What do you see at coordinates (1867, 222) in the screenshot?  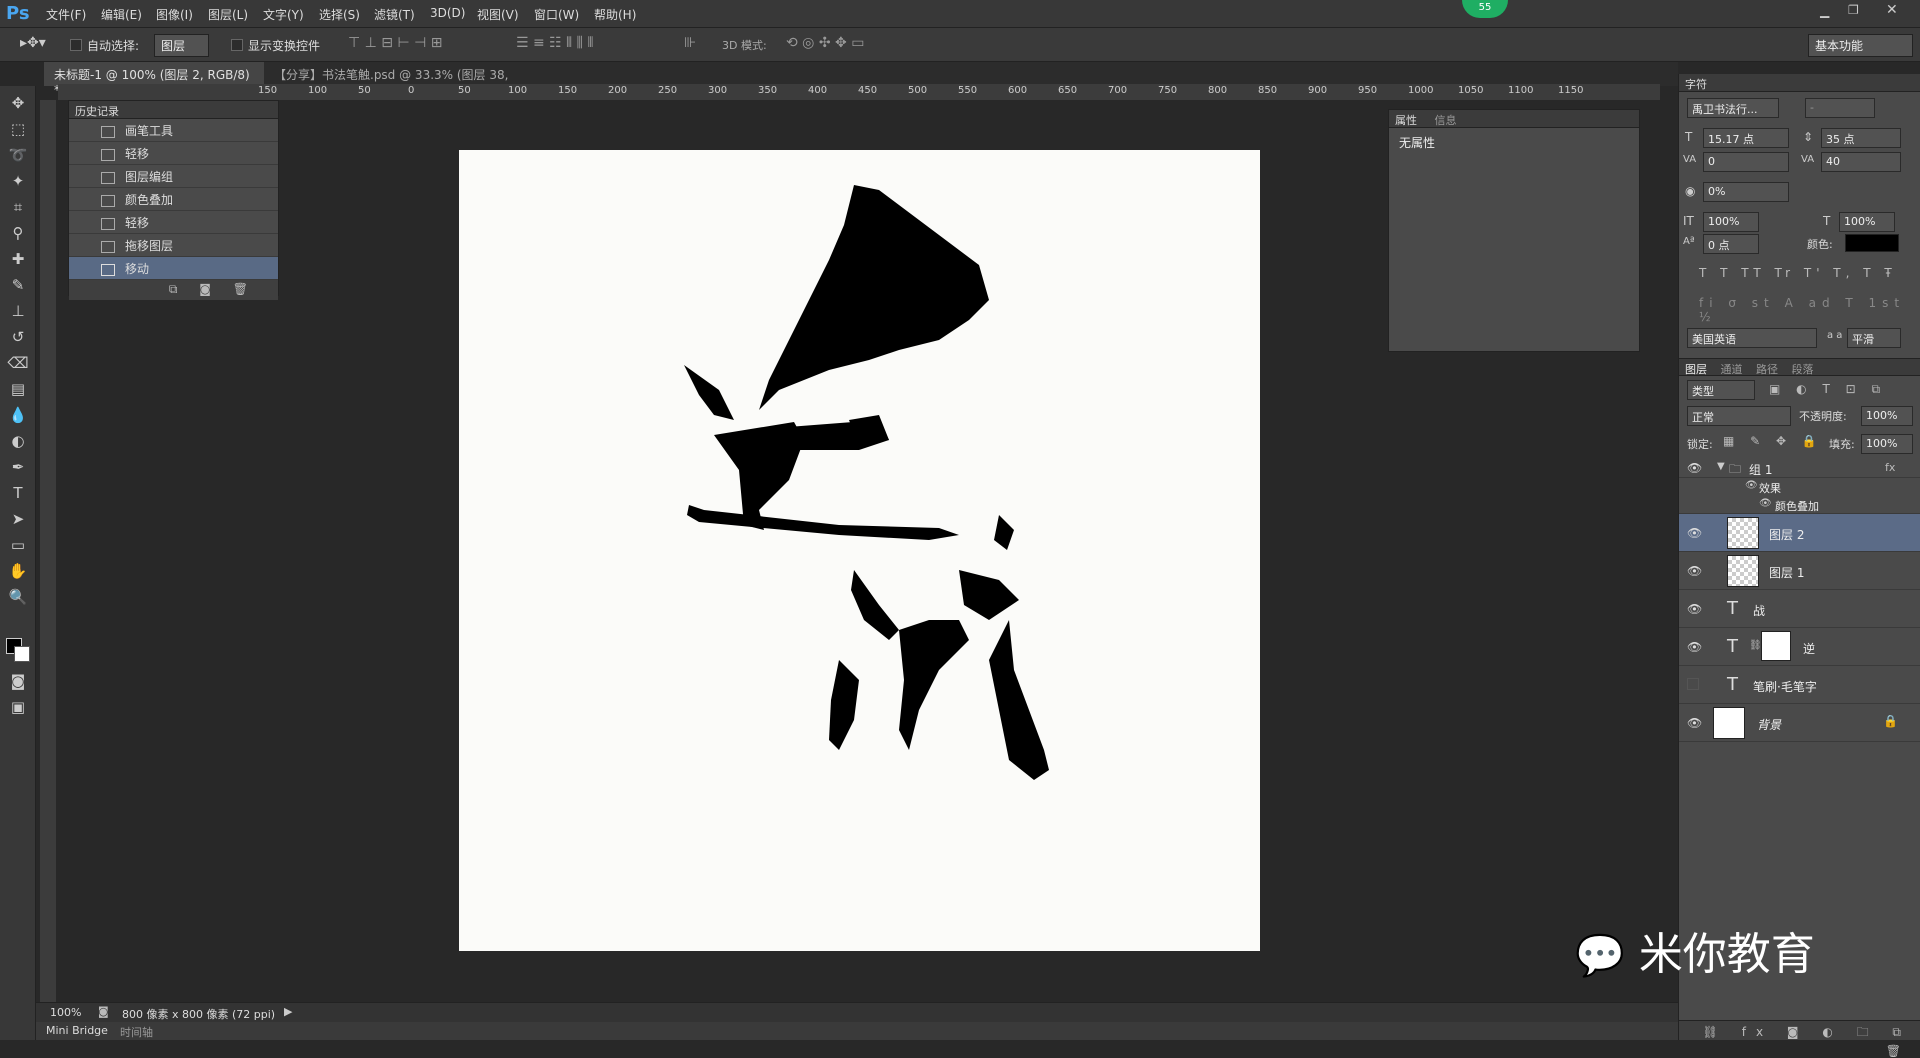 I see `horizontal-scale-field: 100%` at bounding box center [1867, 222].